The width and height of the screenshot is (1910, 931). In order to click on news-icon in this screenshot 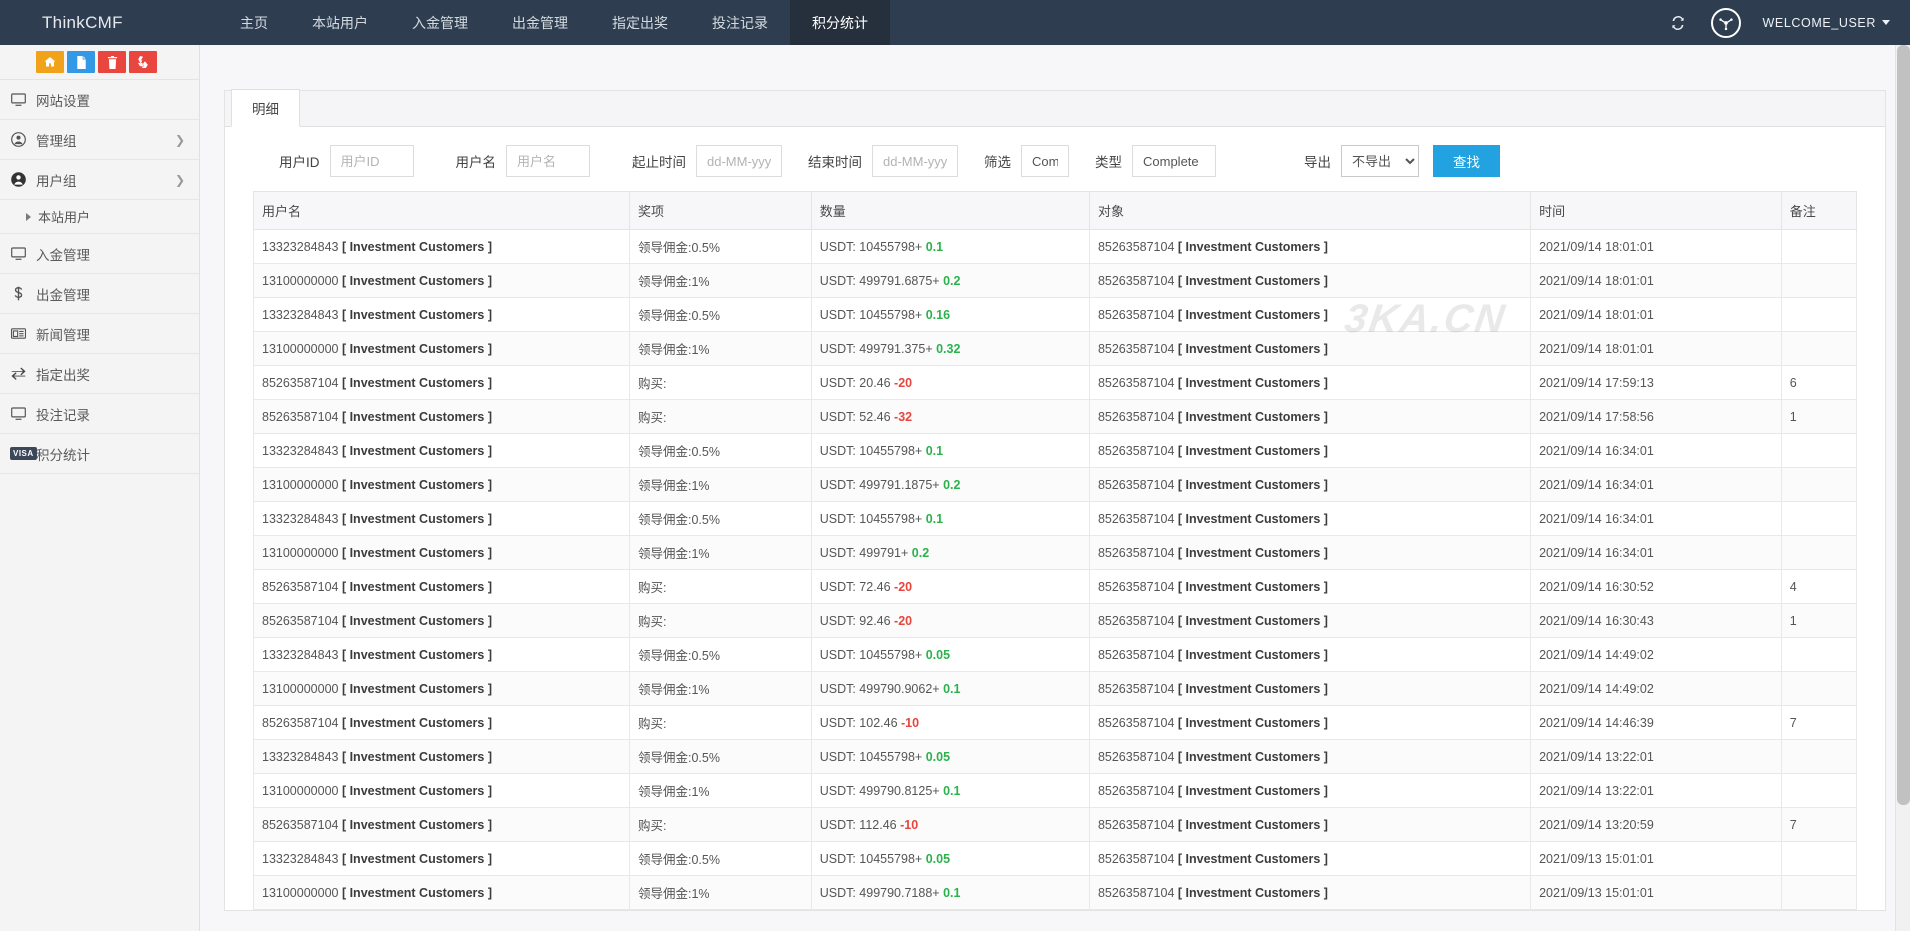, I will do `click(23, 333)`.